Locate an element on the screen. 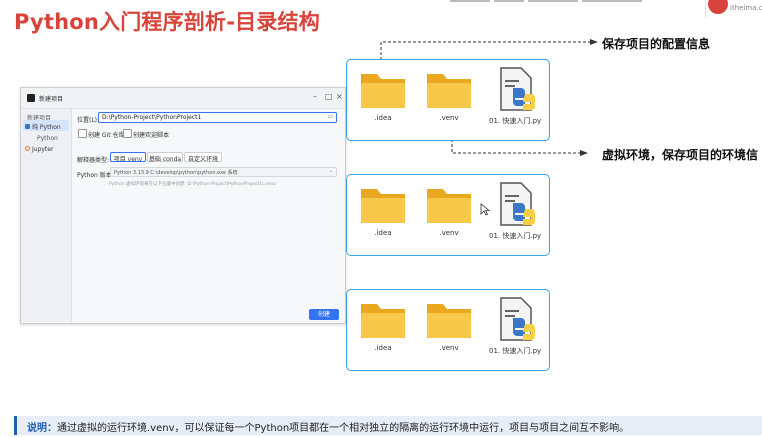 The image size is (762, 437). file-panel-3: .idea .venv 01. 快速入门.py is located at coordinates (448, 330).